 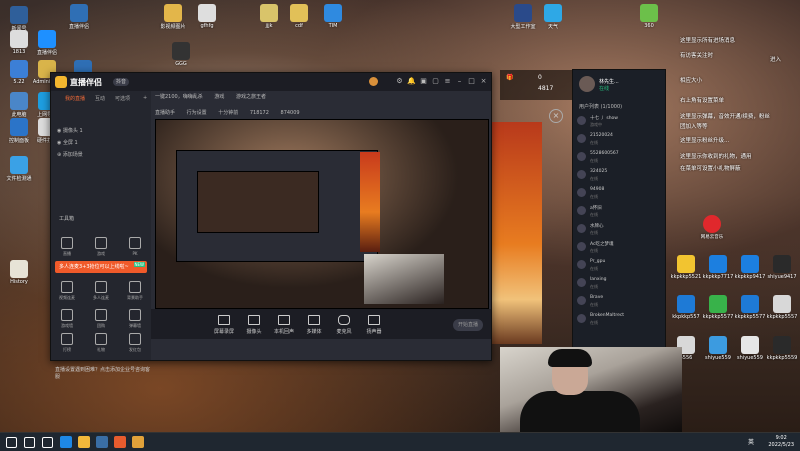 What do you see at coordinates (299, 16) in the screenshot?
I see `desktop-icon: cdf` at bounding box center [299, 16].